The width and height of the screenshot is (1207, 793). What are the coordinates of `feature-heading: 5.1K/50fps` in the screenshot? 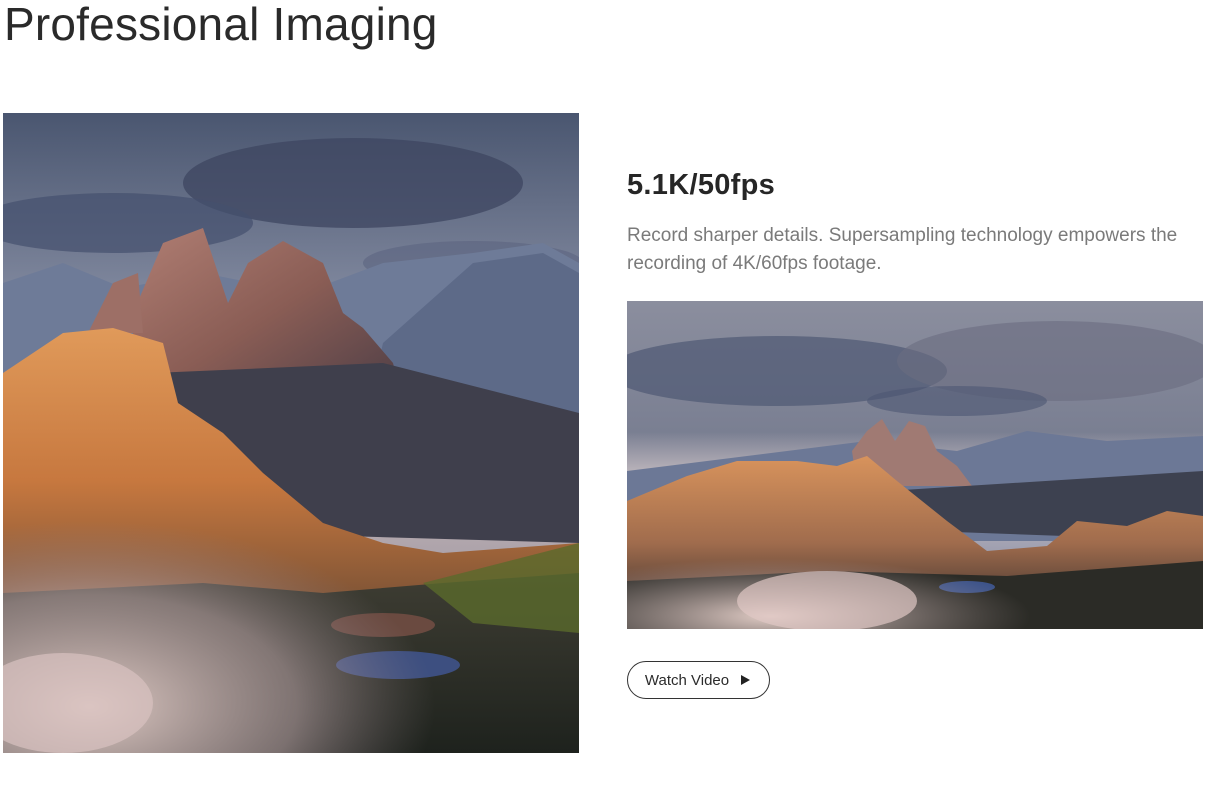 It's located at (701, 185).